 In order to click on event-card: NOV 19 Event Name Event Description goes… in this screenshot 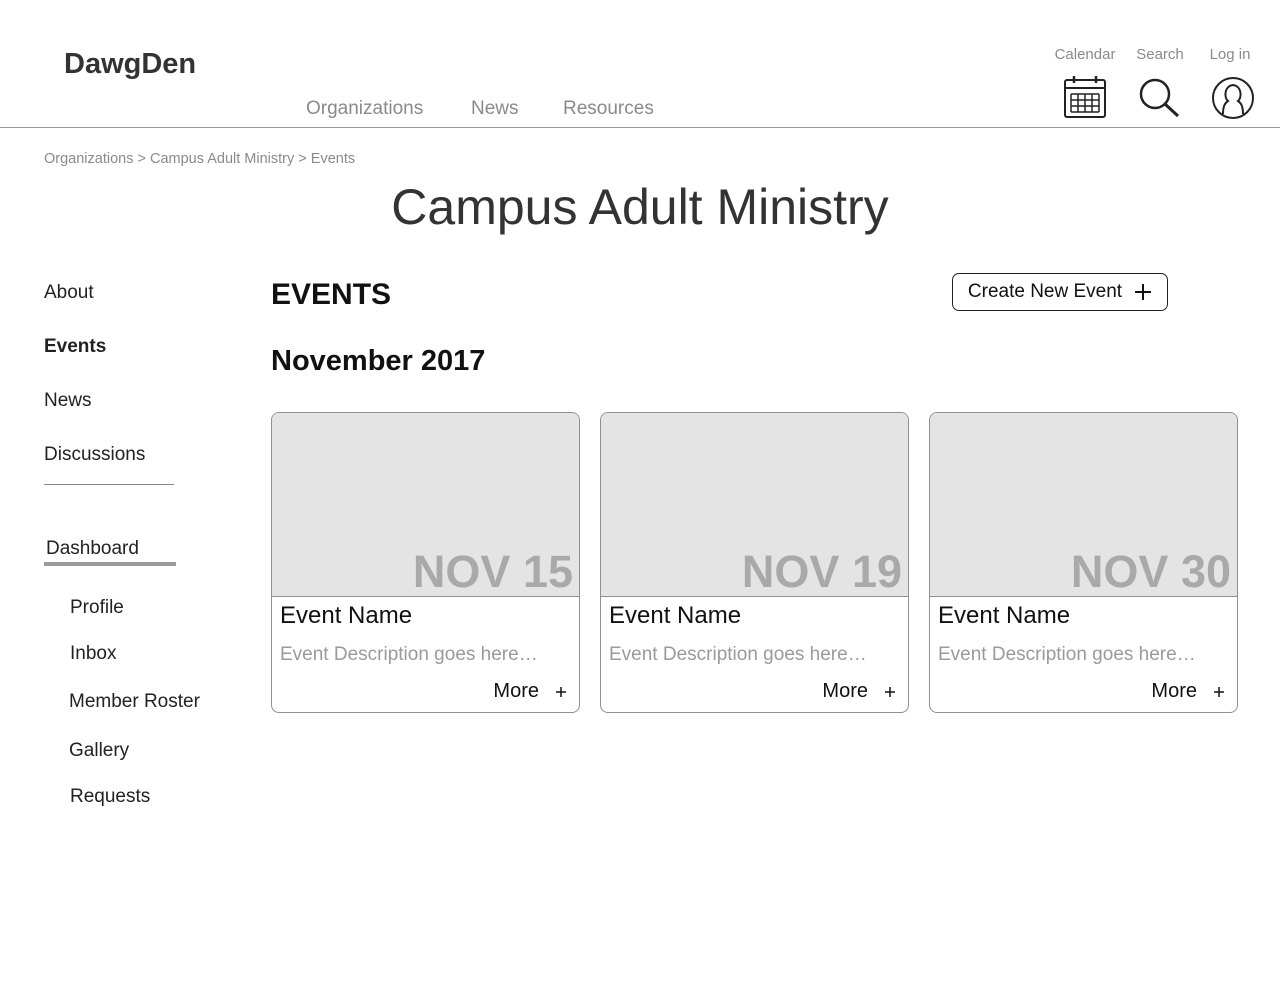, I will do `click(754, 562)`.